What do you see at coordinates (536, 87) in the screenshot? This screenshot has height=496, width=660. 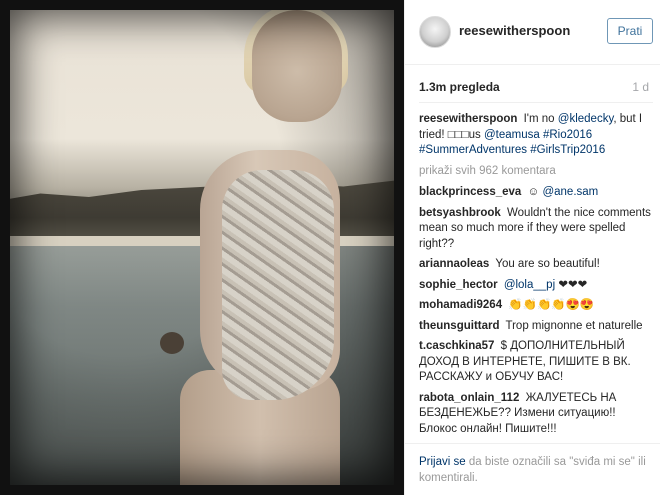 I see `post-meta: 1.3m pregleda 1 d` at bounding box center [536, 87].